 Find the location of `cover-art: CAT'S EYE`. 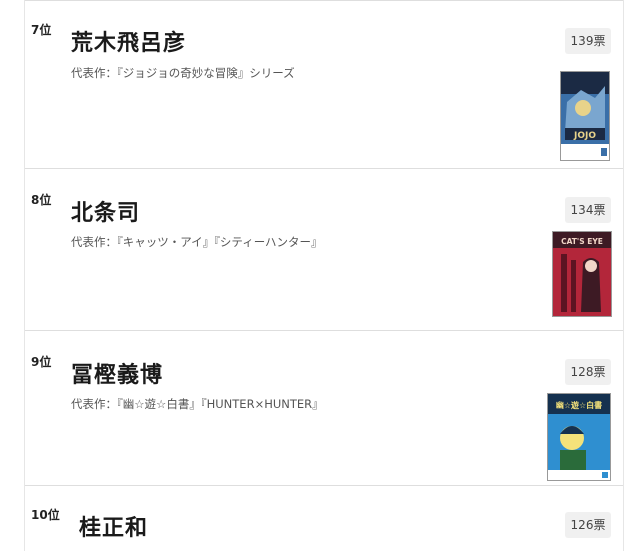

cover-art: CAT'S EYE is located at coordinates (582, 274).